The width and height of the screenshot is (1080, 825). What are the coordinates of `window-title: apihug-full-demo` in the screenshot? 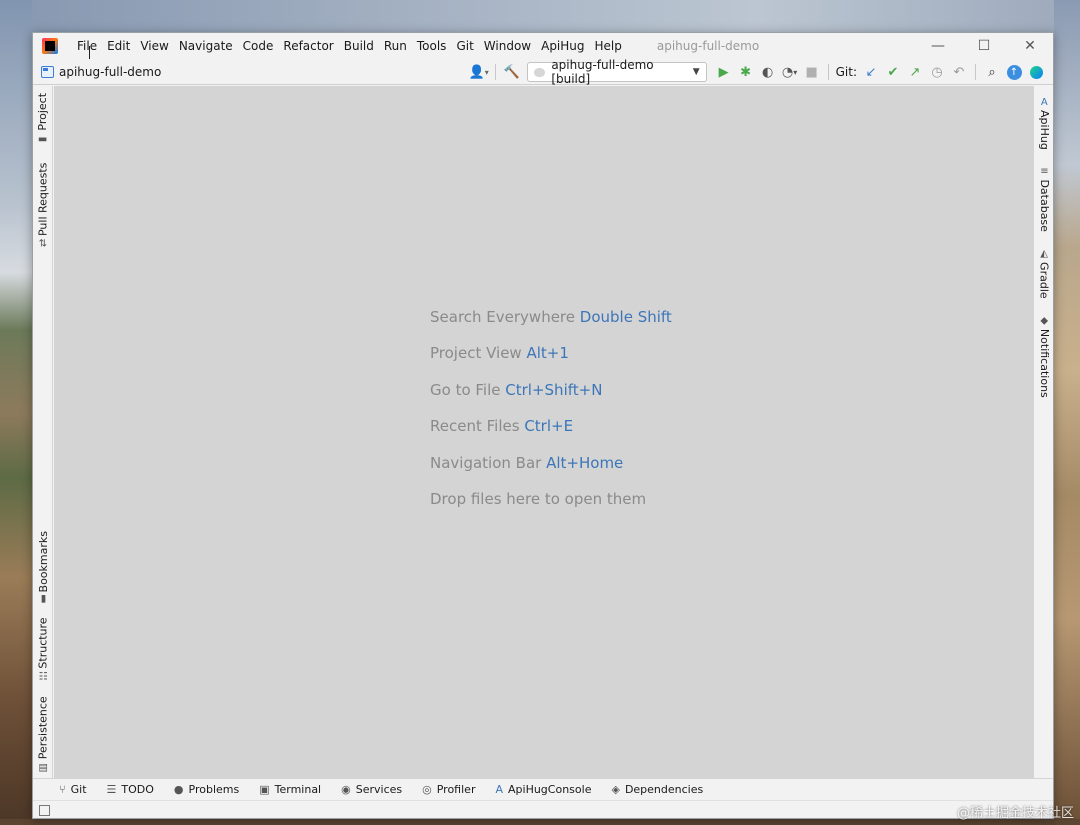 It's located at (708, 46).